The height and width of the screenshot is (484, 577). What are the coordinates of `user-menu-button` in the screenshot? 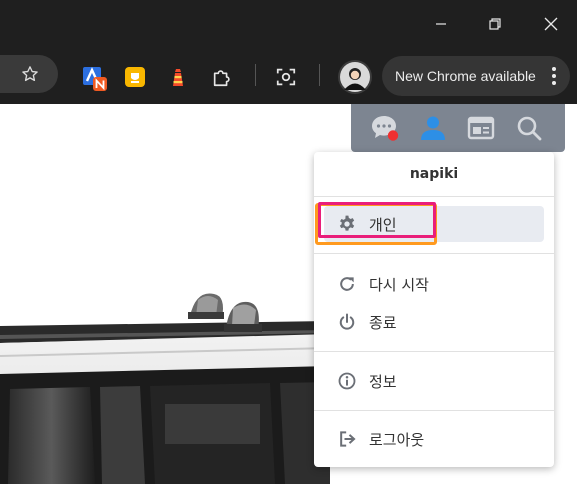 It's located at (433, 128).